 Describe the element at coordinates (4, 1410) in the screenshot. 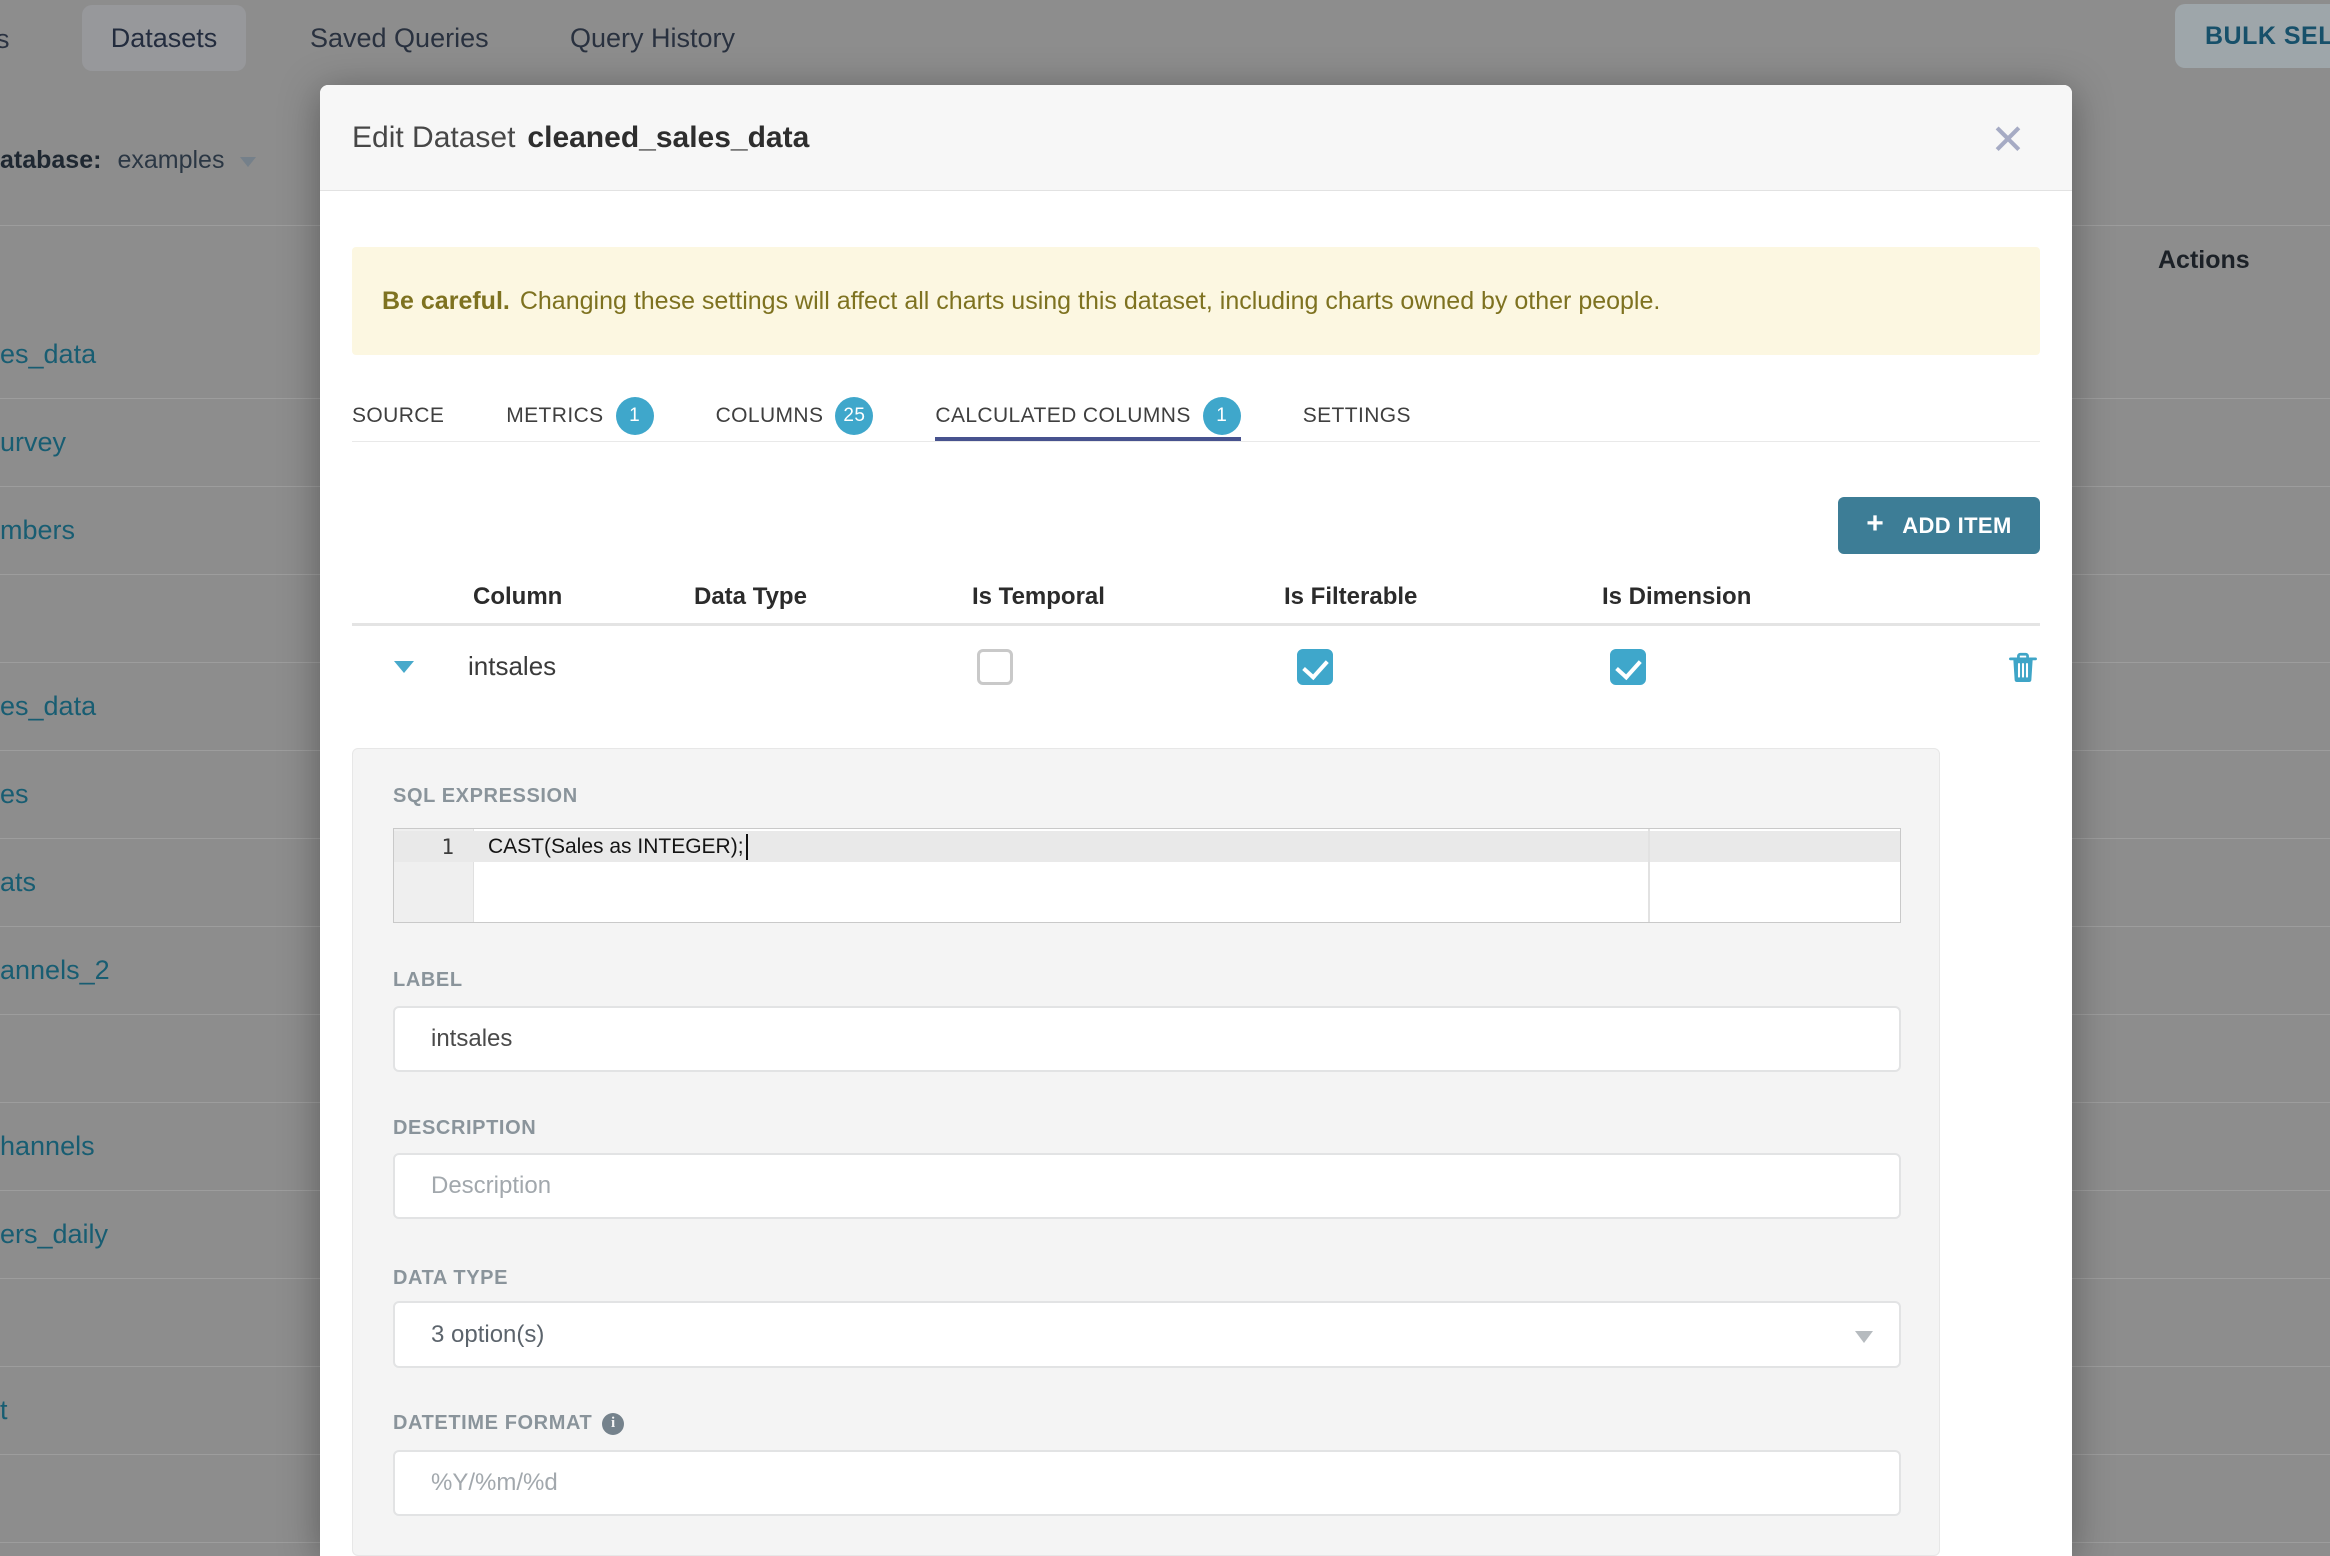

I see `dataset-link: t` at that location.